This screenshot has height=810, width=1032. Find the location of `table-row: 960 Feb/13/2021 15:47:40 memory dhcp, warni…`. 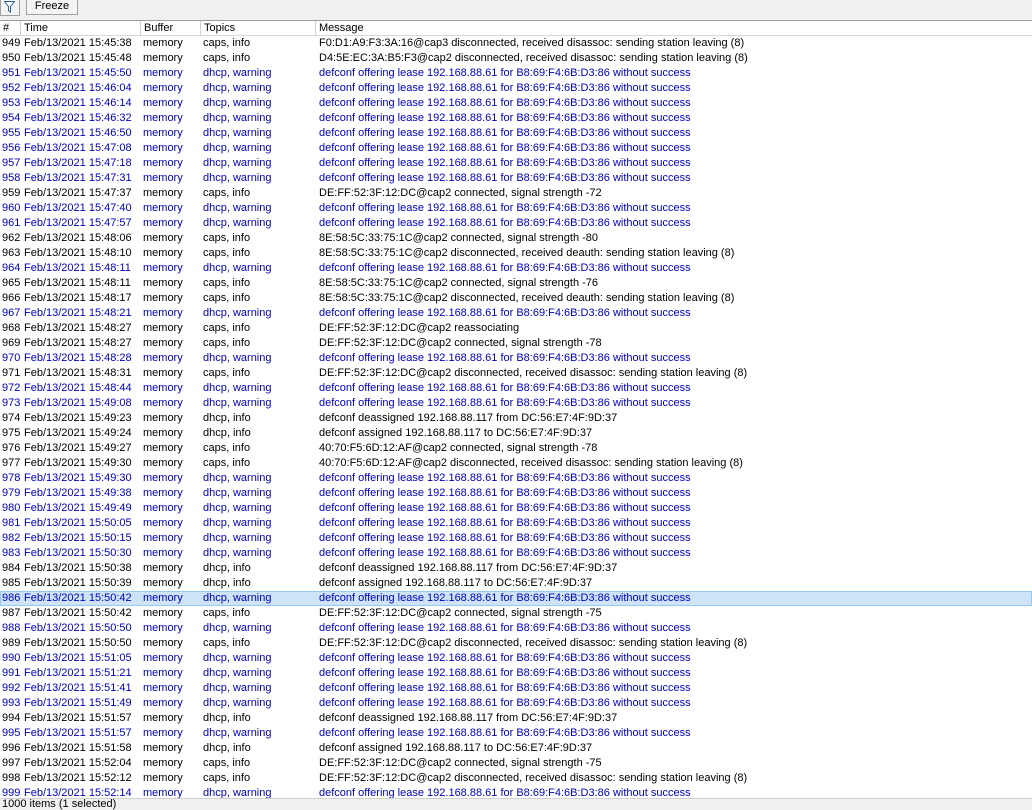

table-row: 960 Feb/13/2021 15:47:40 memory dhcp, warni… is located at coordinates (516, 208).